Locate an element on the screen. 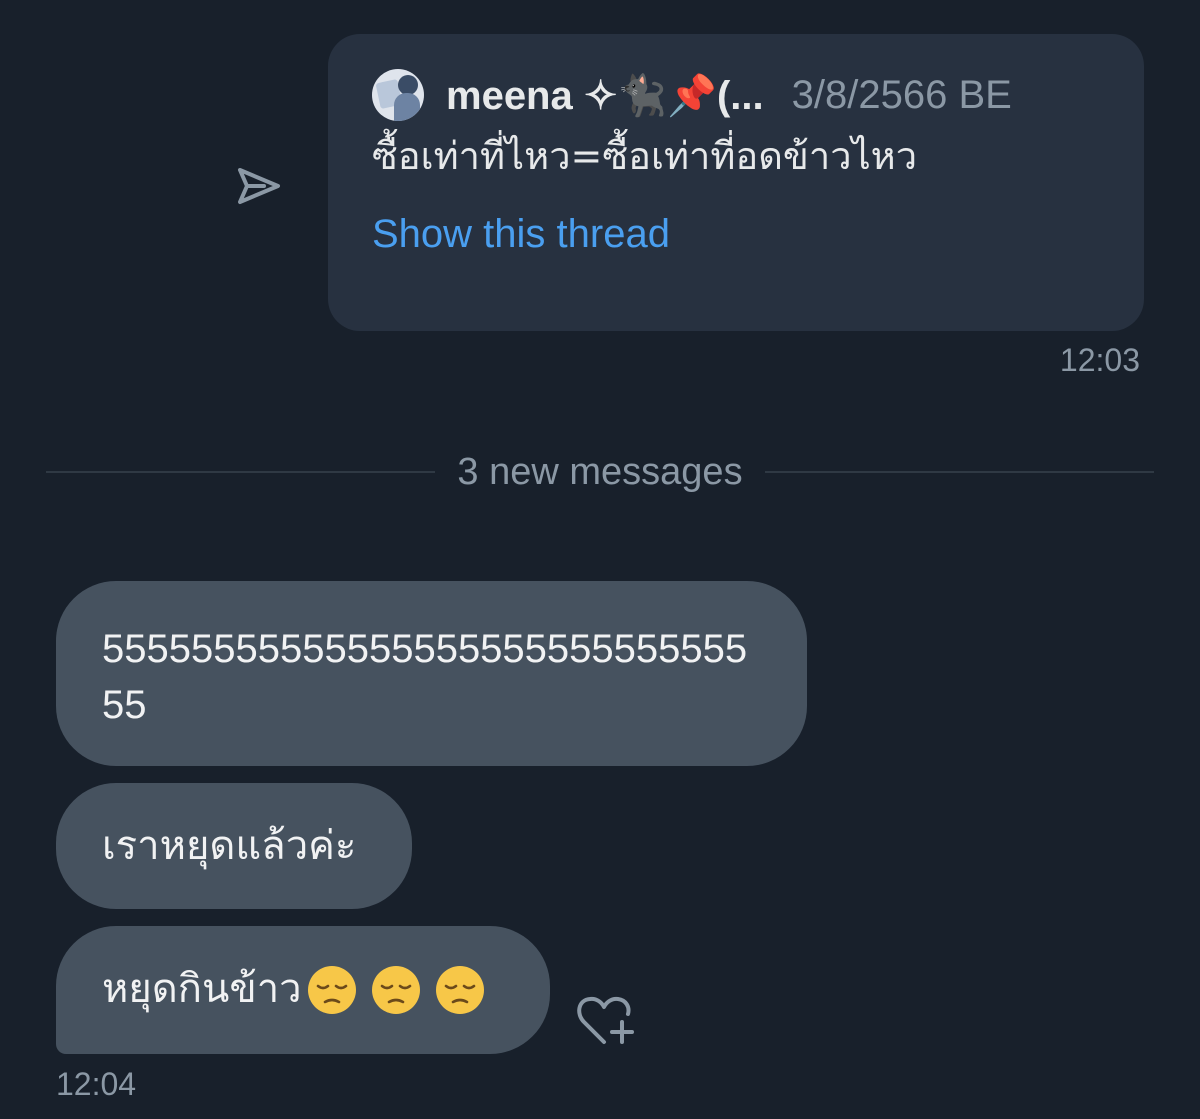 The width and height of the screenshot is (1200, 1119). message-bubble: เราหยุดแล้วค่ะ is located at coordinates (234, 846).